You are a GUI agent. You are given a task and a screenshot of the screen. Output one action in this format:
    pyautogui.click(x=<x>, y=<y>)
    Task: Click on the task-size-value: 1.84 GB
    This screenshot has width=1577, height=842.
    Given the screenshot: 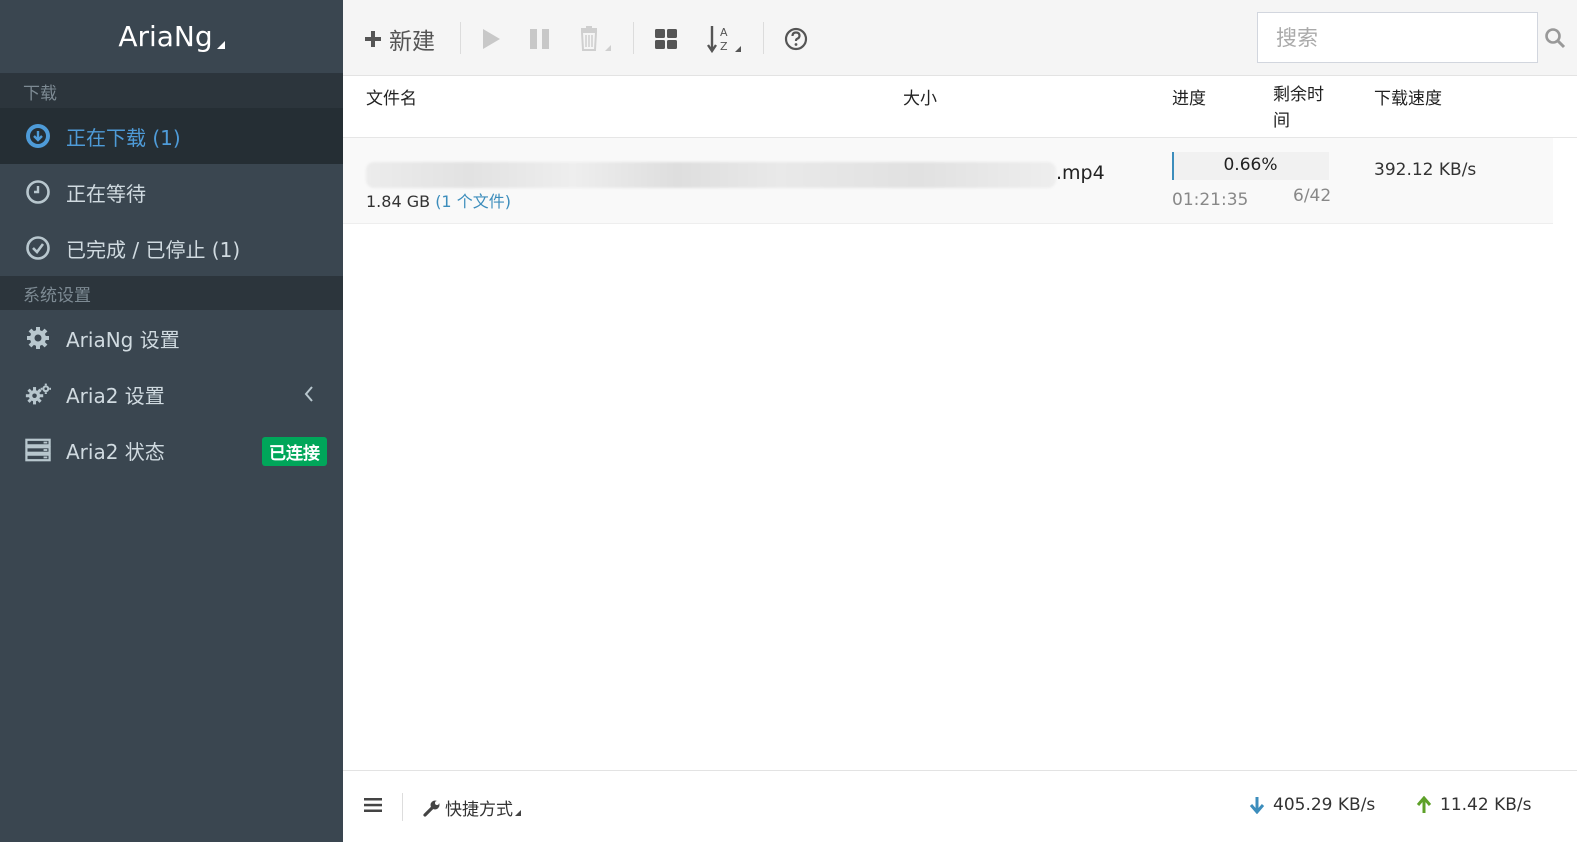 What is the action you would take?
    pyautogui.click(x=398, y=201)
    